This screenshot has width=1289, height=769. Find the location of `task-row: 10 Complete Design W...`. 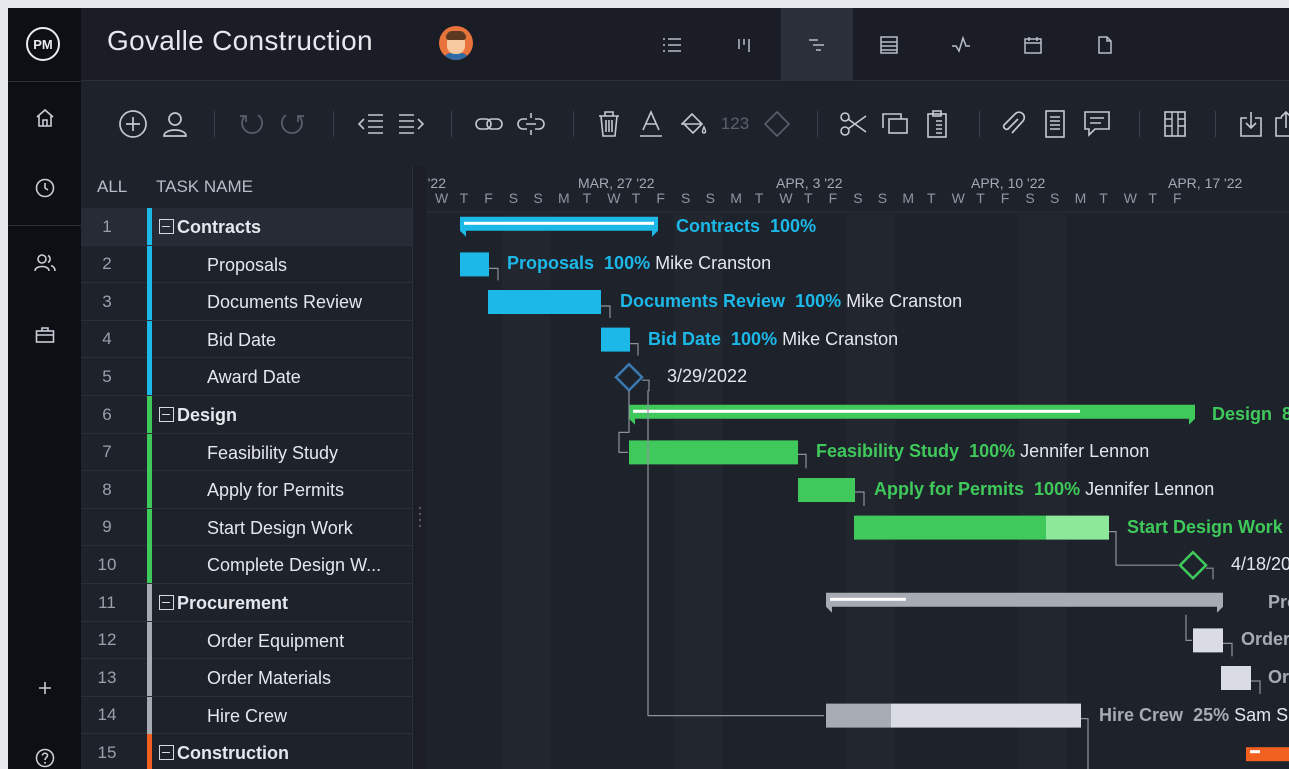

task-row: 10 Complete Design W... is located at coordinates (246, 565).